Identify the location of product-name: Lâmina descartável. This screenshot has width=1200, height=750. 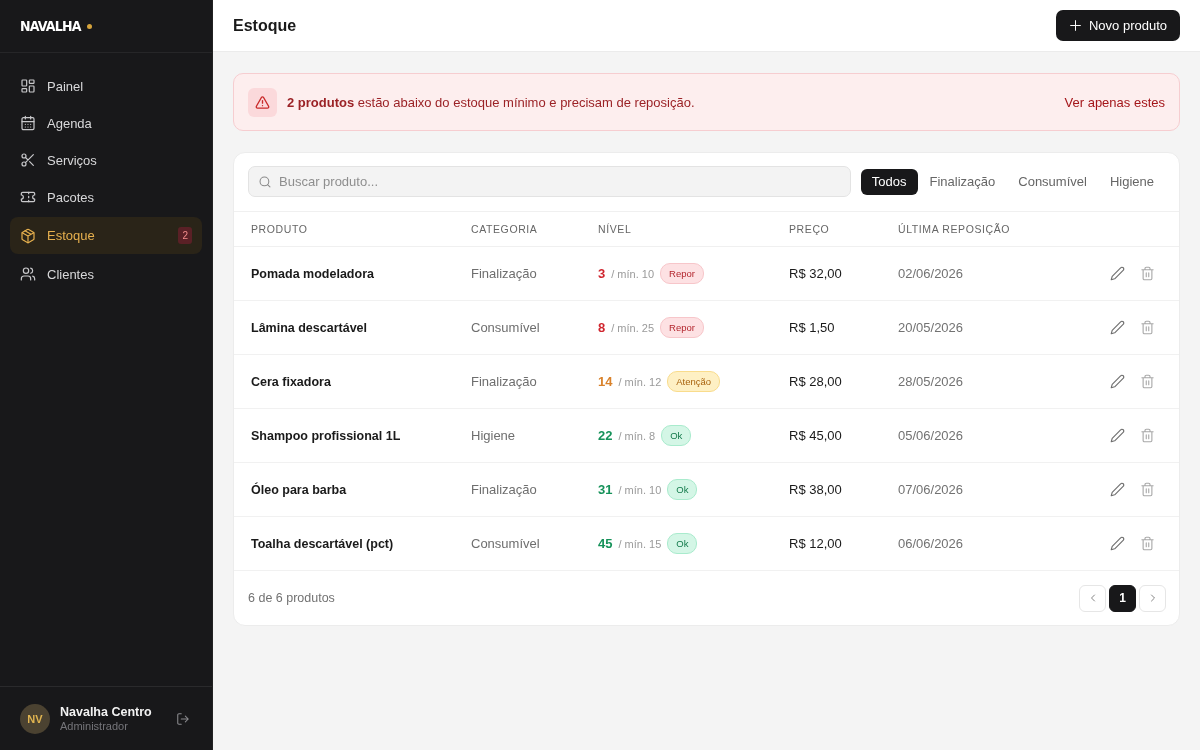
(309, 327).